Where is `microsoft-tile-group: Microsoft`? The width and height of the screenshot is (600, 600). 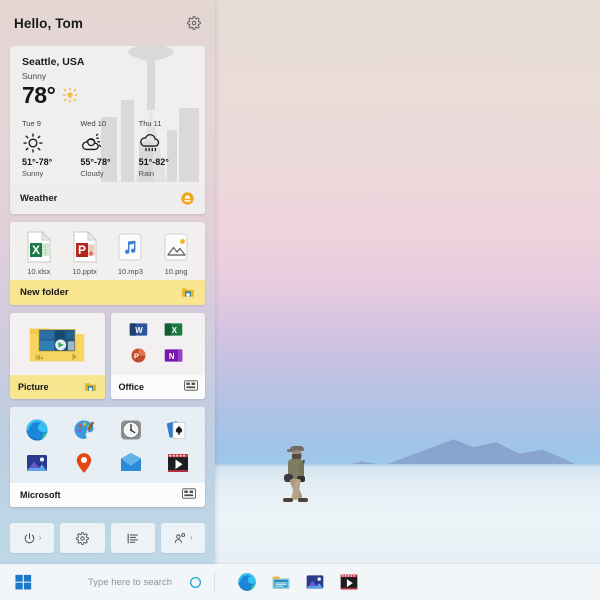
microsoft-tile-group: Microsoft is located at coordinates (107, 457).